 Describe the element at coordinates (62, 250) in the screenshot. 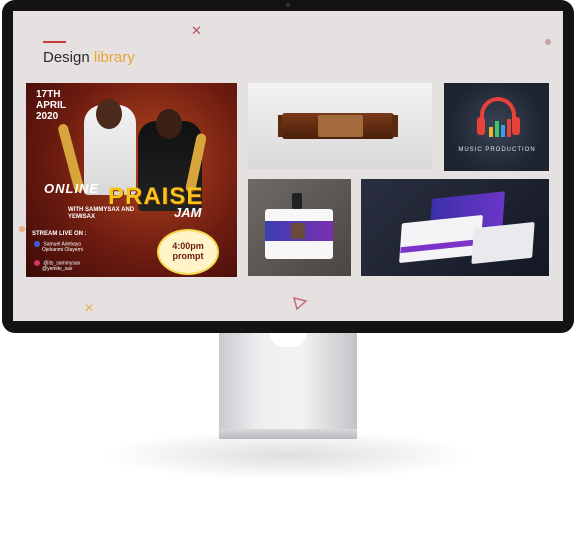

I see `flyer-contact-name-2: Ojekanmi Olayemi` at that location.